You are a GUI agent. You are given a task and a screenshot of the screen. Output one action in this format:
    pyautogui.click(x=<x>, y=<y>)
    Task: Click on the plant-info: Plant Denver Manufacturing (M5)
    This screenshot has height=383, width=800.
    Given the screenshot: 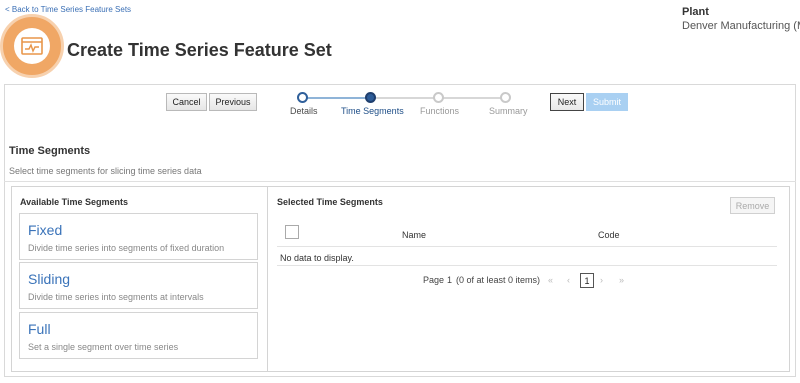 What is the action you would take?
    pyautogui.click(x=741, y=19)
    